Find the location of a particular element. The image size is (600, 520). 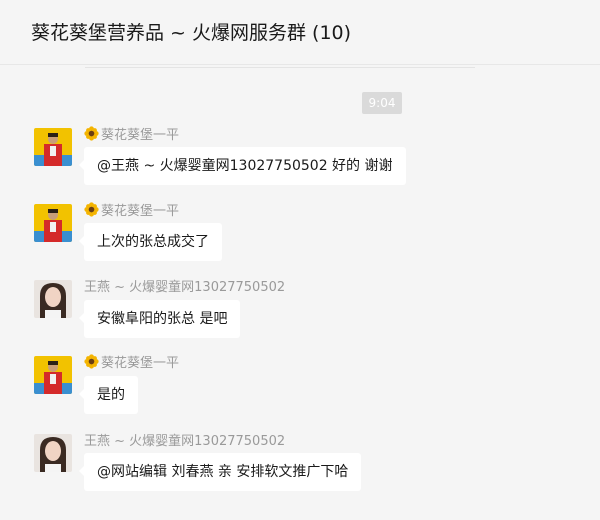

time-divider: 9:04 is located at coordinates (382, 103).